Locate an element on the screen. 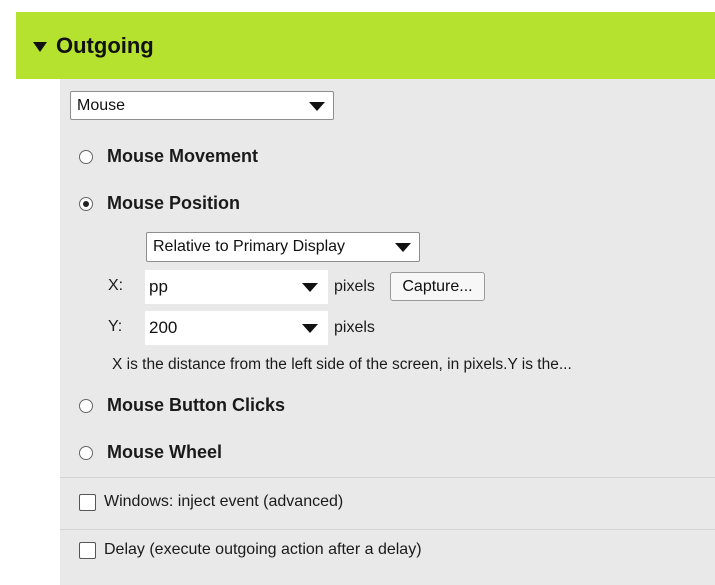 This screenshot has width=715, height=585. inject-event-option: Windows: inject event (advanced) is located at coordinates (211, 502).